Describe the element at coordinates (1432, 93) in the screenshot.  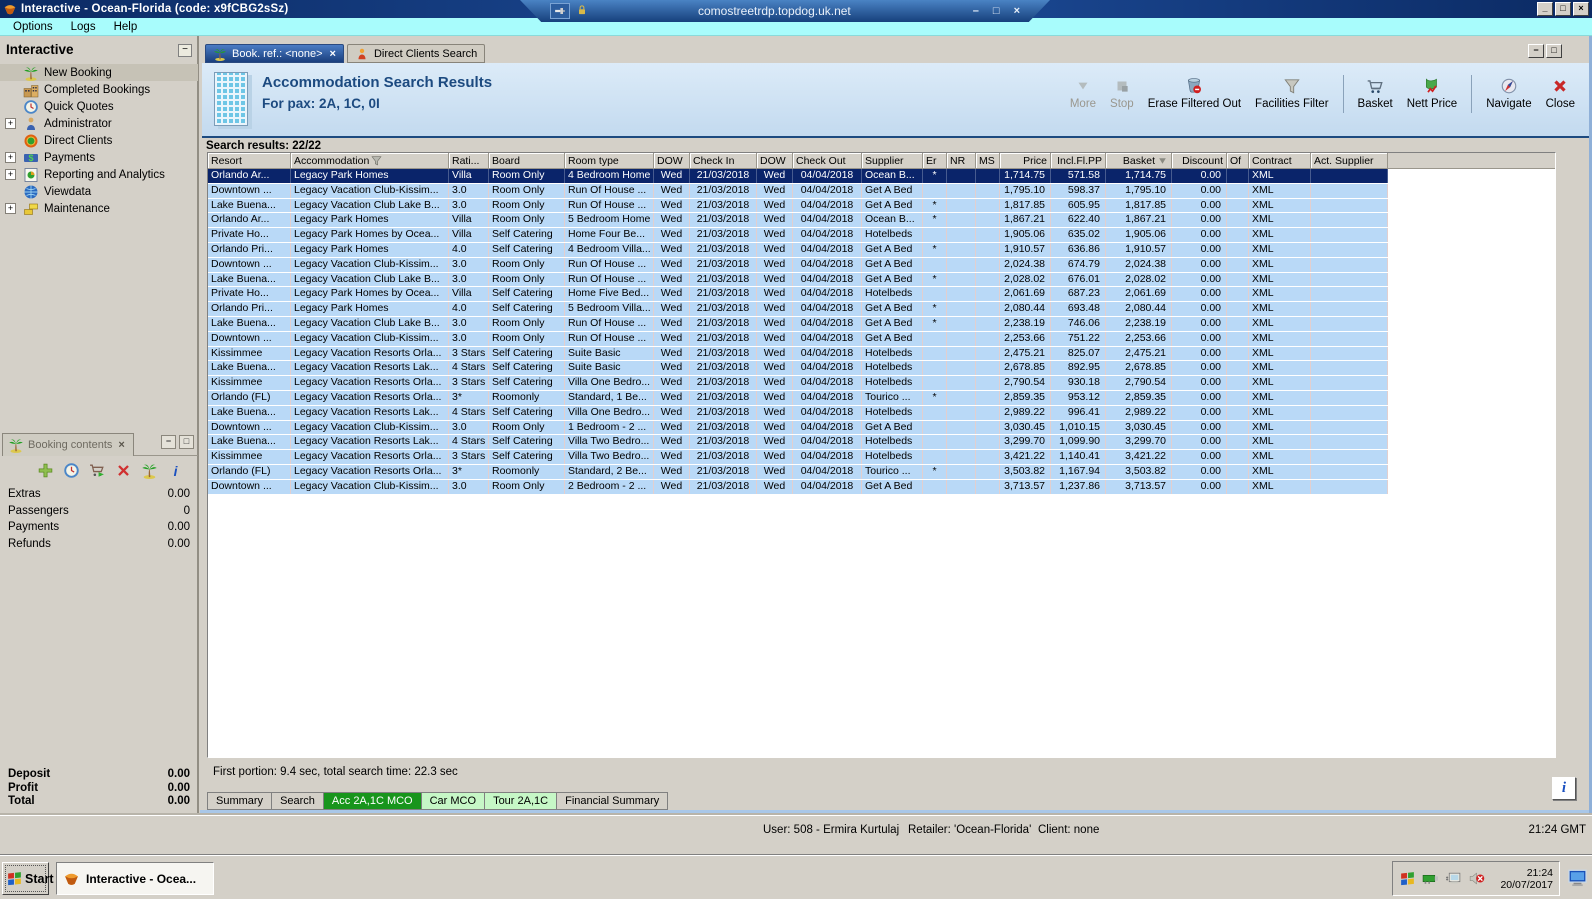
I see `toolbar-nett-price-button: Nett Price` at that location.